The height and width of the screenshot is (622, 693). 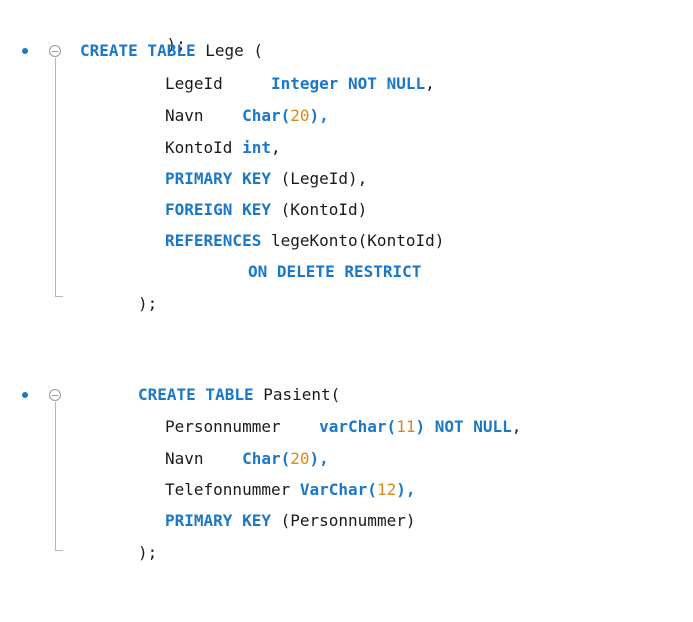 I want to click on code-line: ON DELETE RESTRICT, so click(x=334, y=272).